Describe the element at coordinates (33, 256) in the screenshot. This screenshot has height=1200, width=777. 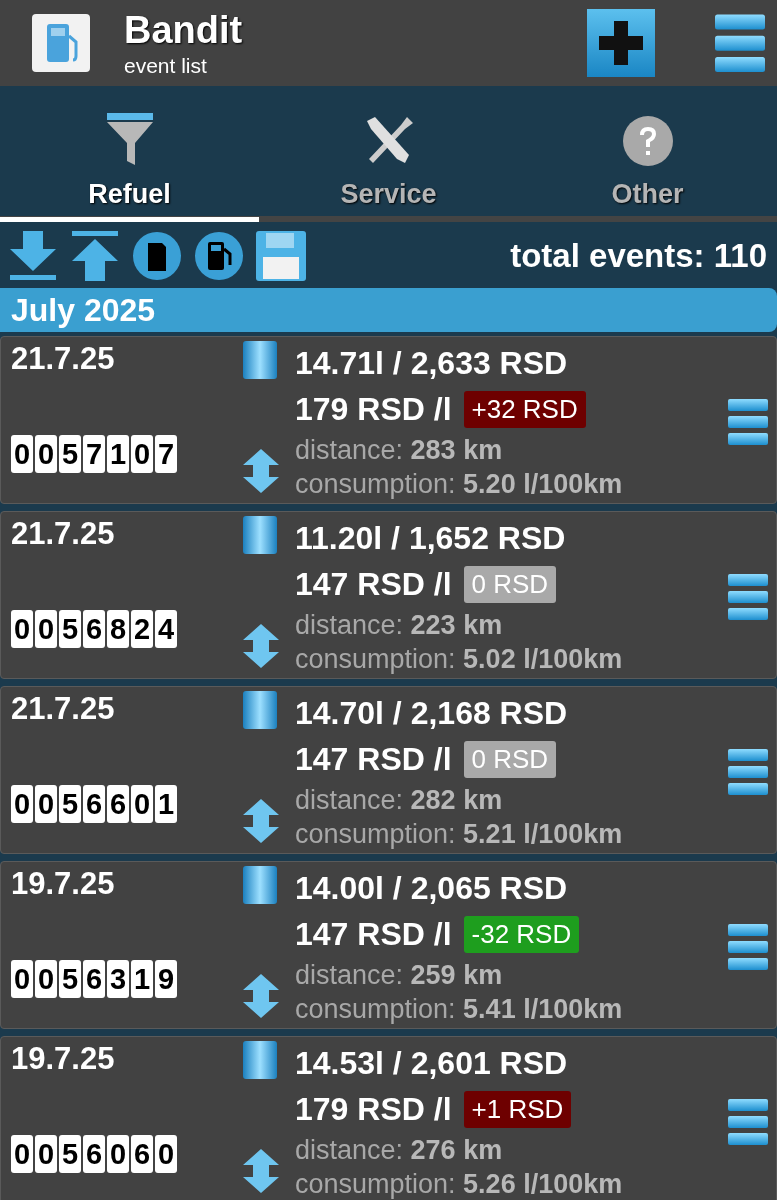
I see `download-icon` at that location.